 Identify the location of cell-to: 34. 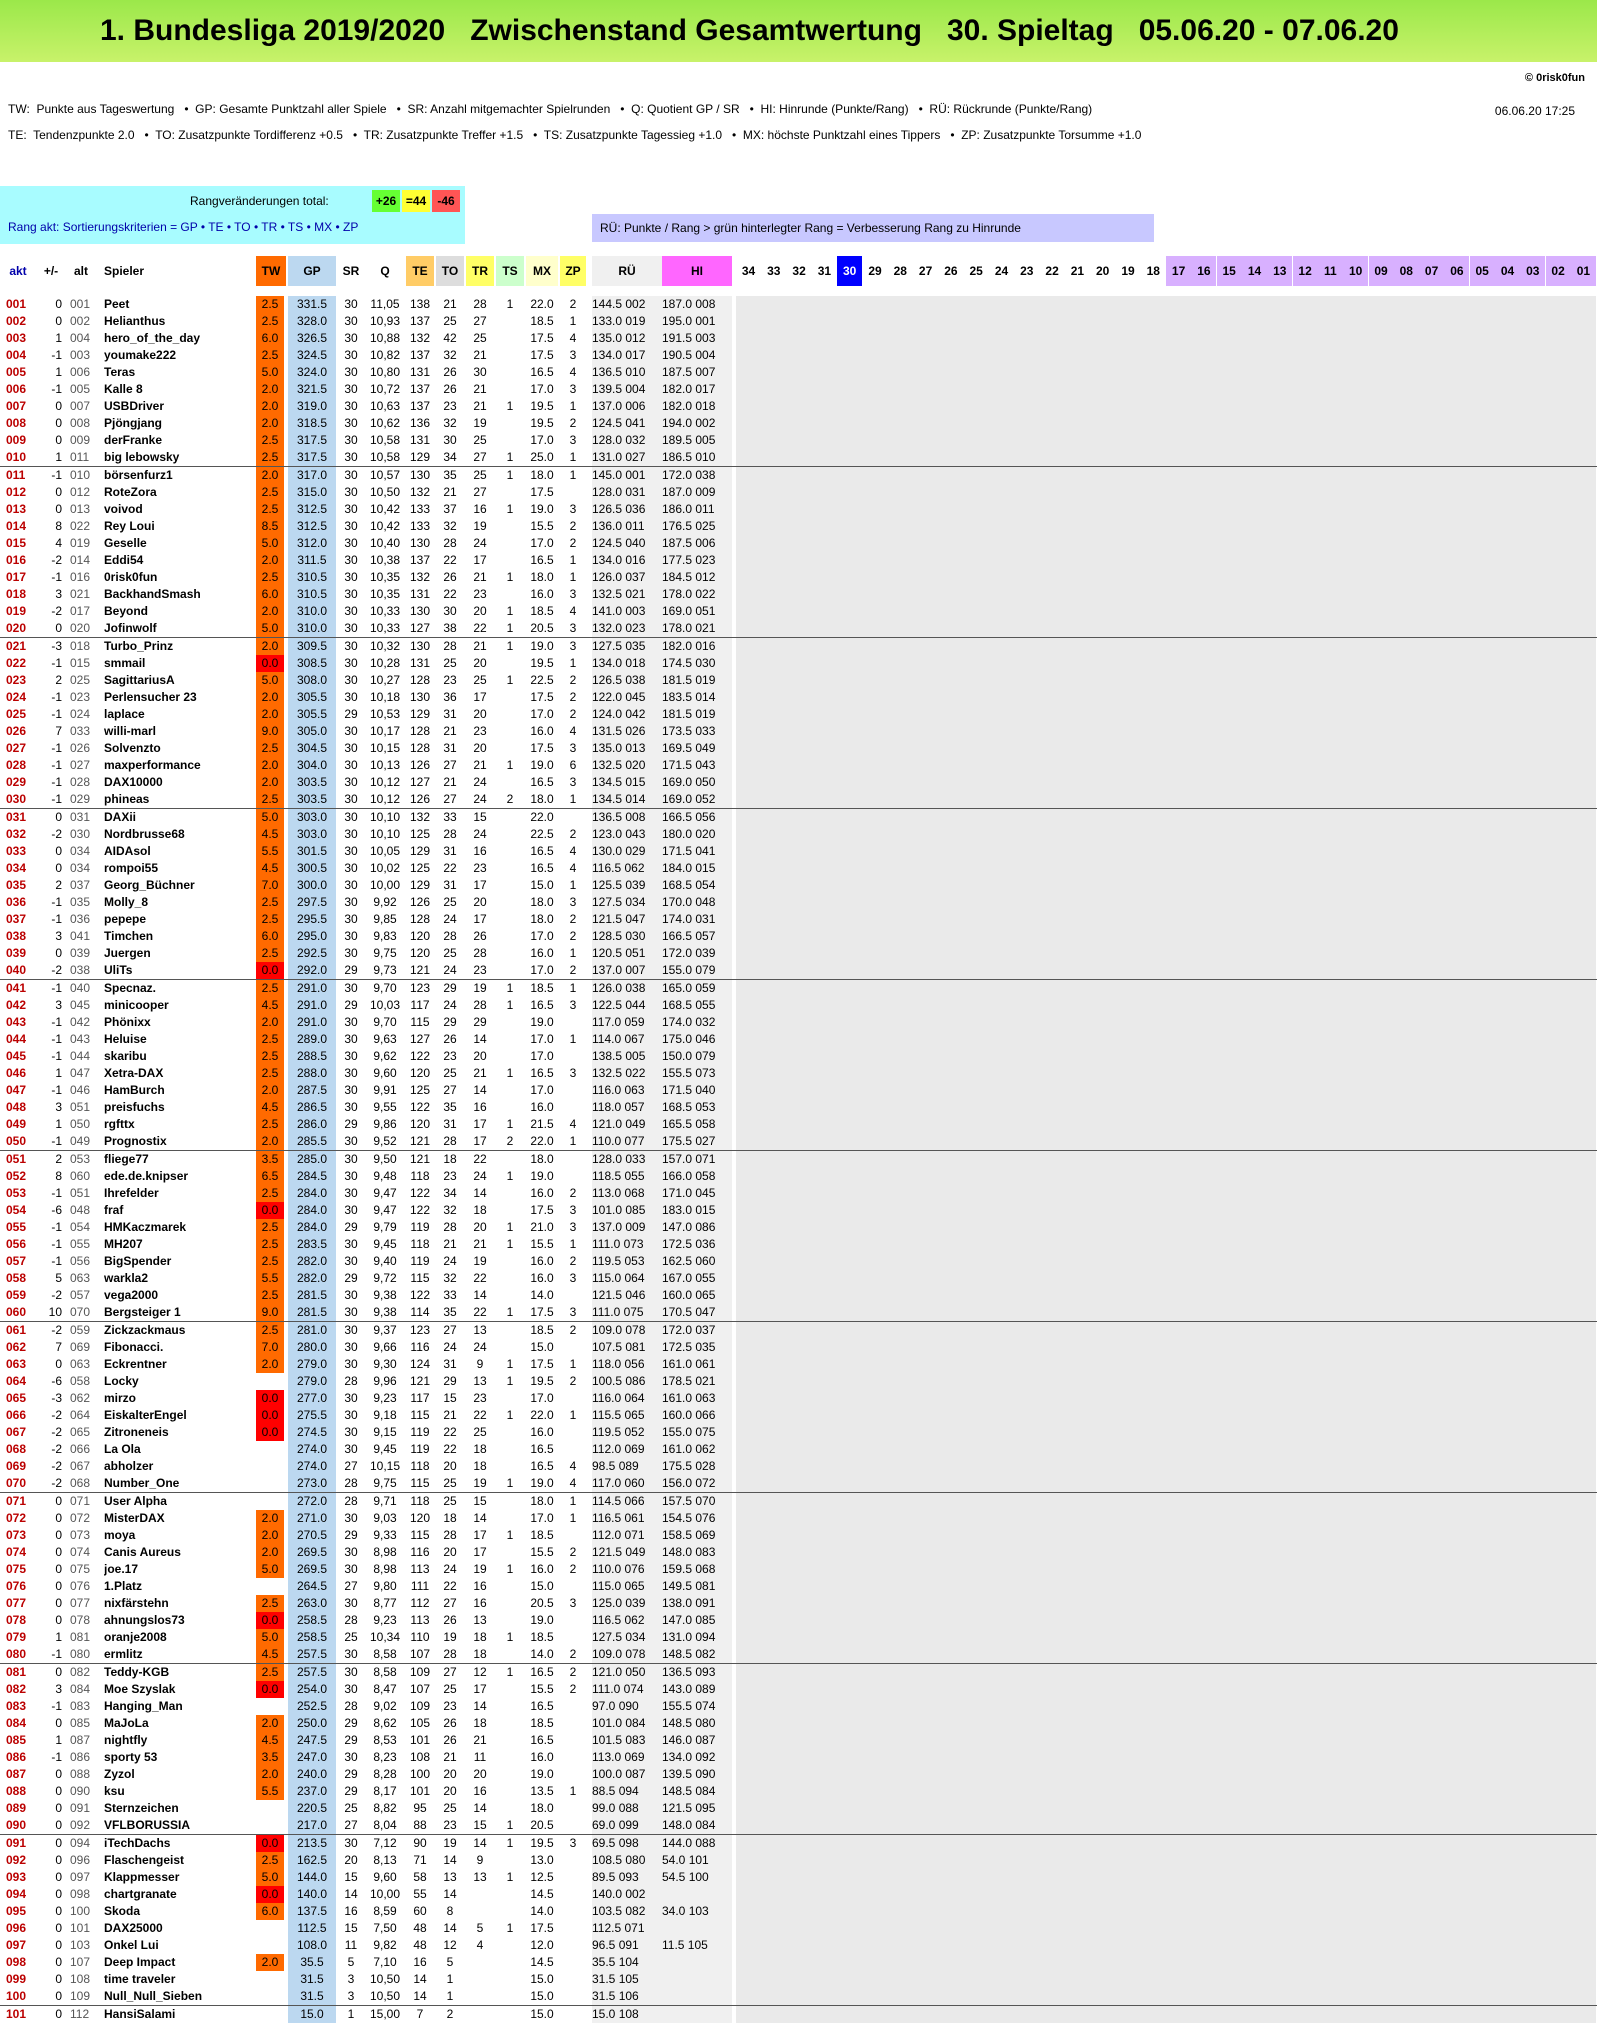
(450, 457).